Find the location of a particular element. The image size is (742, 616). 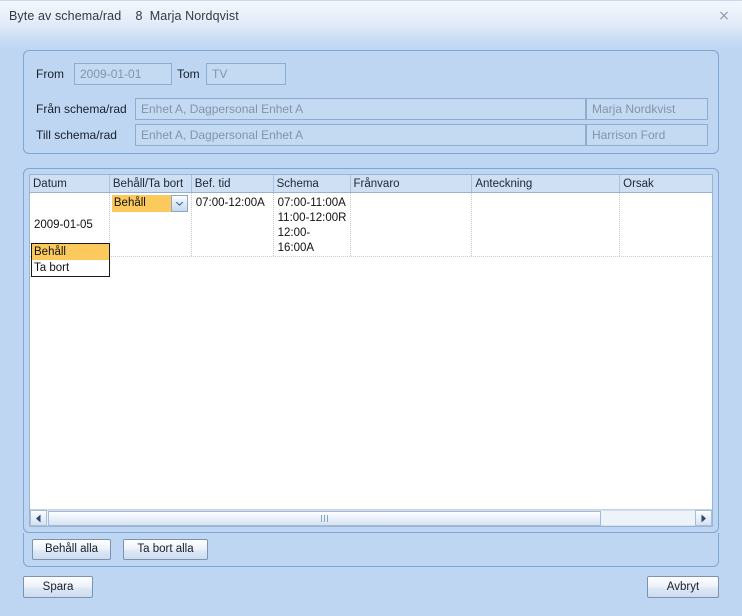

grid-actions-panel: Behåll alla Ta bort alla is located at coordinates (371, 550).